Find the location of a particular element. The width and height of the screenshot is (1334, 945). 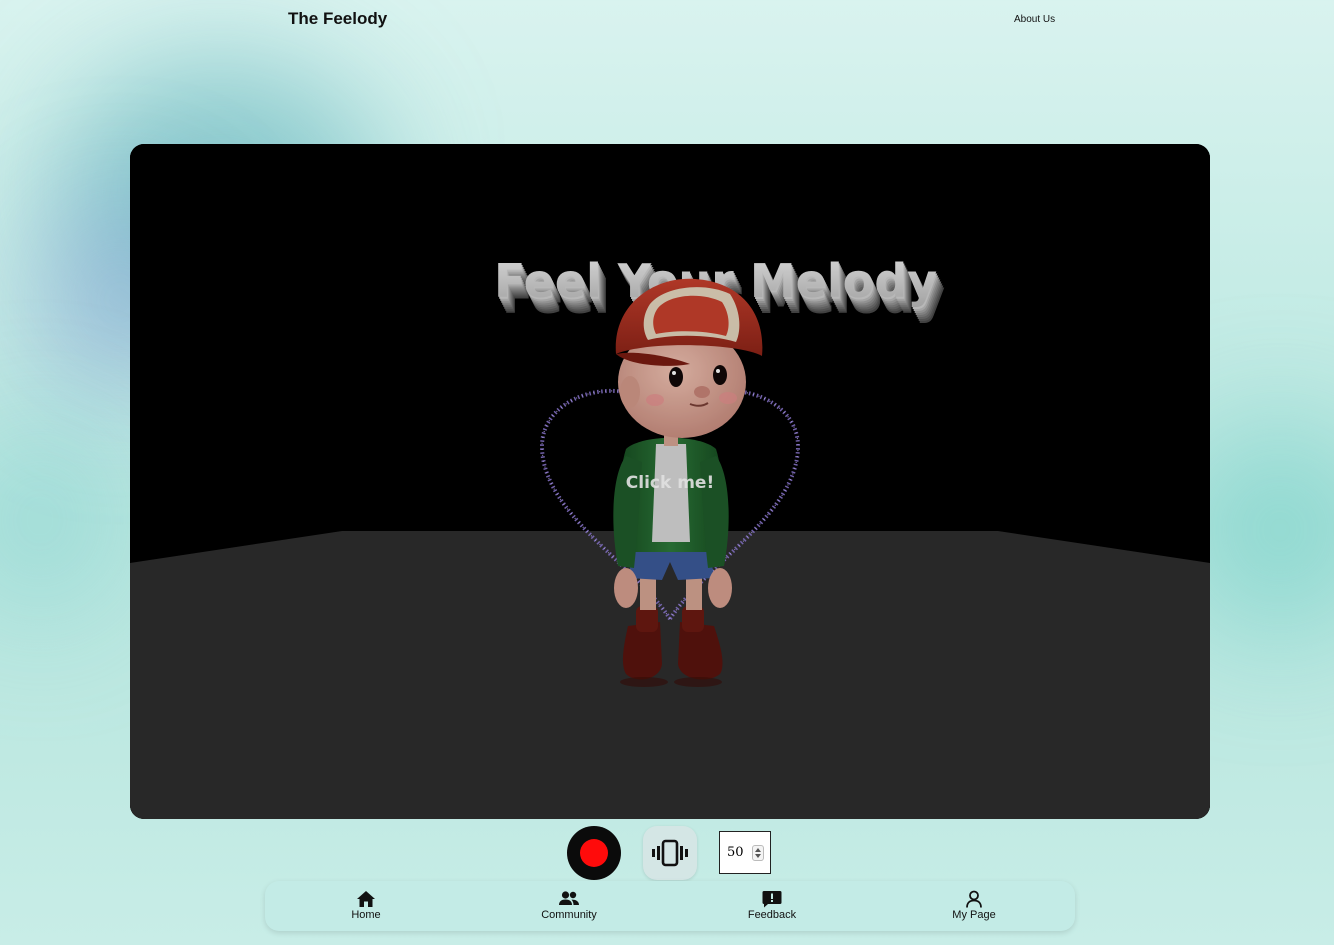

intensity-value-field is located at coordinates (740, 852).